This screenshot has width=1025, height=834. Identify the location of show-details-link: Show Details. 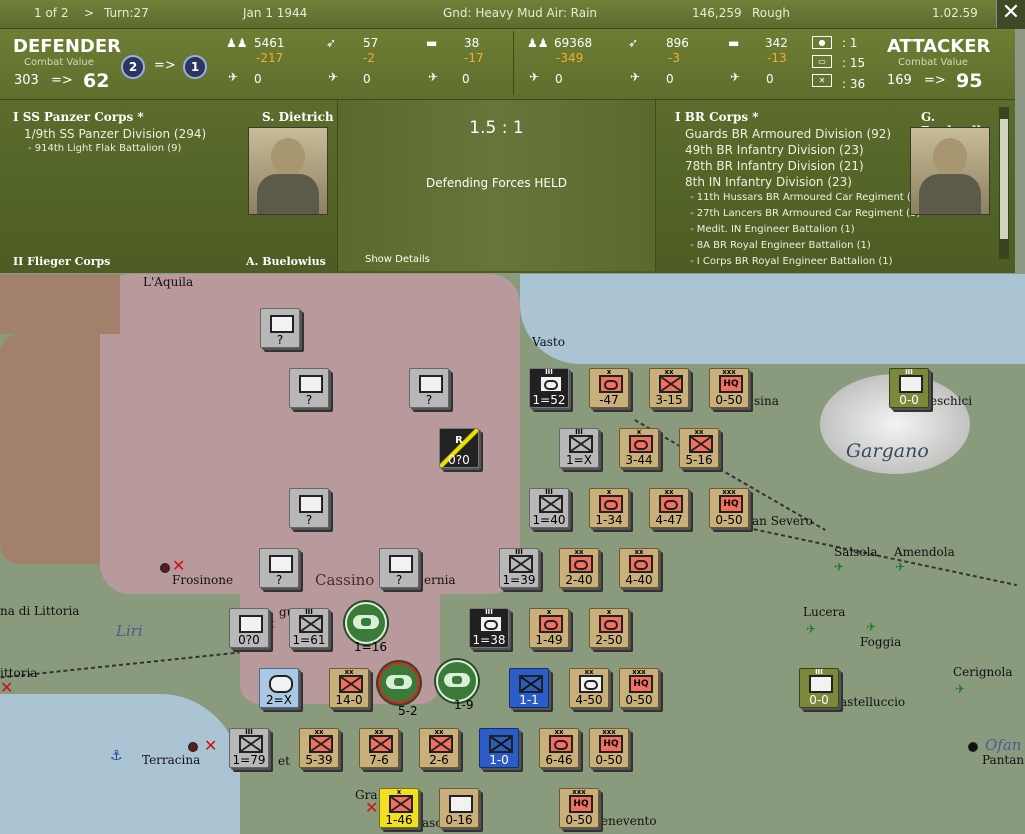
(397, 259).